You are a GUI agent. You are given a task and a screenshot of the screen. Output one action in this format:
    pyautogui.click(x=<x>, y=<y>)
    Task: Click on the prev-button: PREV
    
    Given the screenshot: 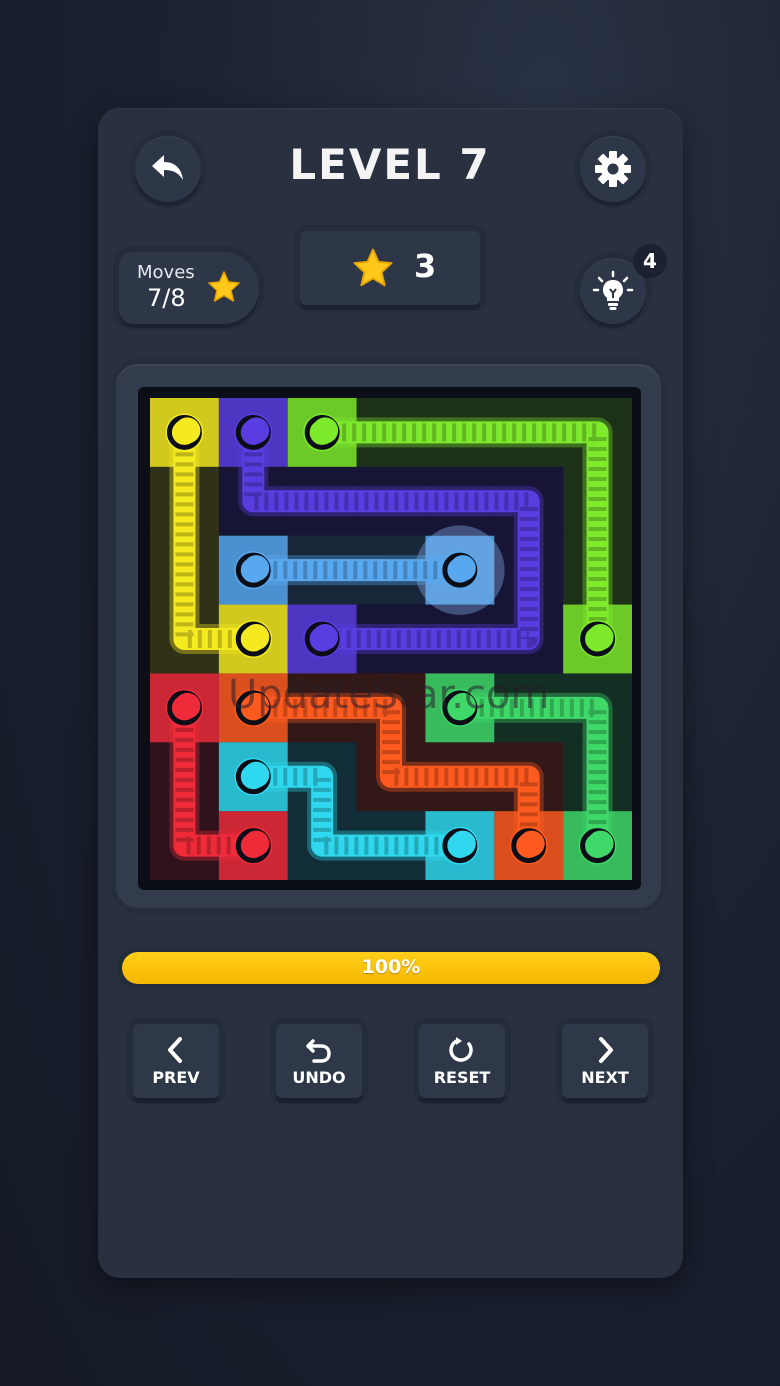 What is the action you would take?
    pyautogui.click(x=176, y=1061)
    